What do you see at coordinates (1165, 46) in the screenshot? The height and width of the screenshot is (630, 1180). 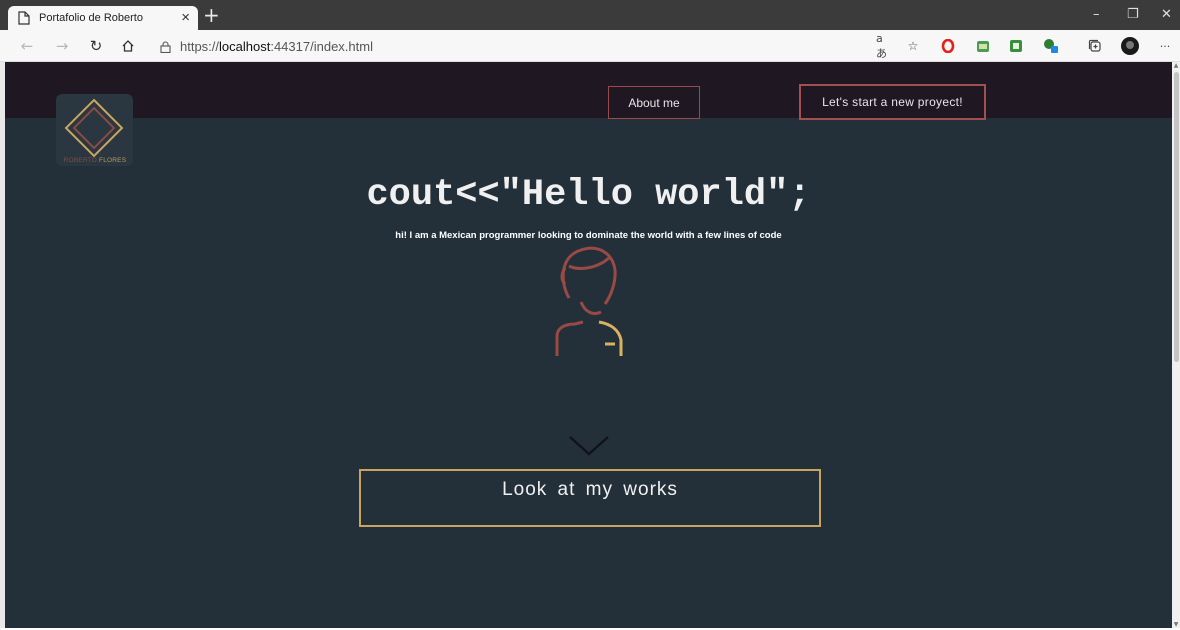 I see `more-menu-icon: ···` at bounding box center [1165, 46].